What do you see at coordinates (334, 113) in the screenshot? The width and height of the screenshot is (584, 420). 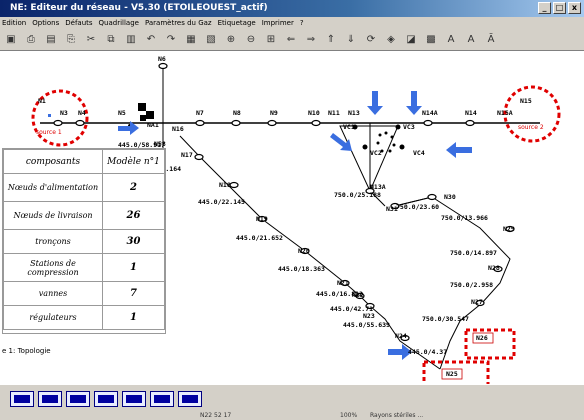 I see `label-n11: N11` at bounding box center [334, 113].